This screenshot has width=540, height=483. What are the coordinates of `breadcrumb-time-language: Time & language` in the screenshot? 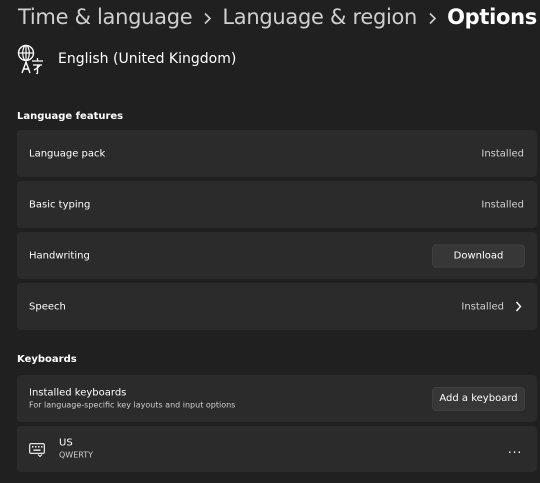 It's located at (105, 17).